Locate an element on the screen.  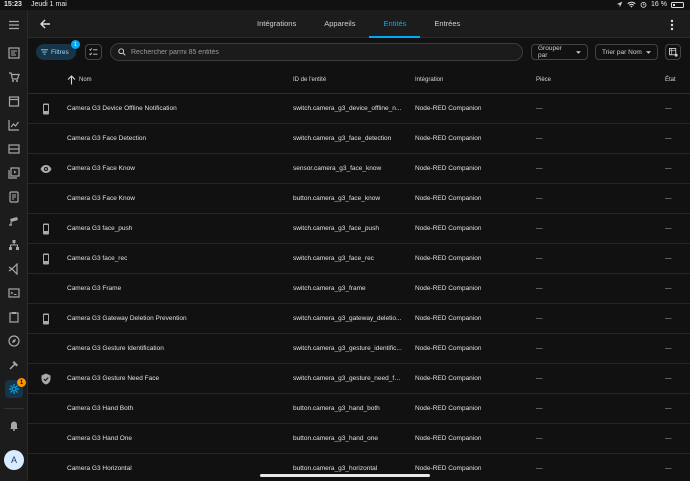
sidebar-item-history is located at coordinates (14, 125).